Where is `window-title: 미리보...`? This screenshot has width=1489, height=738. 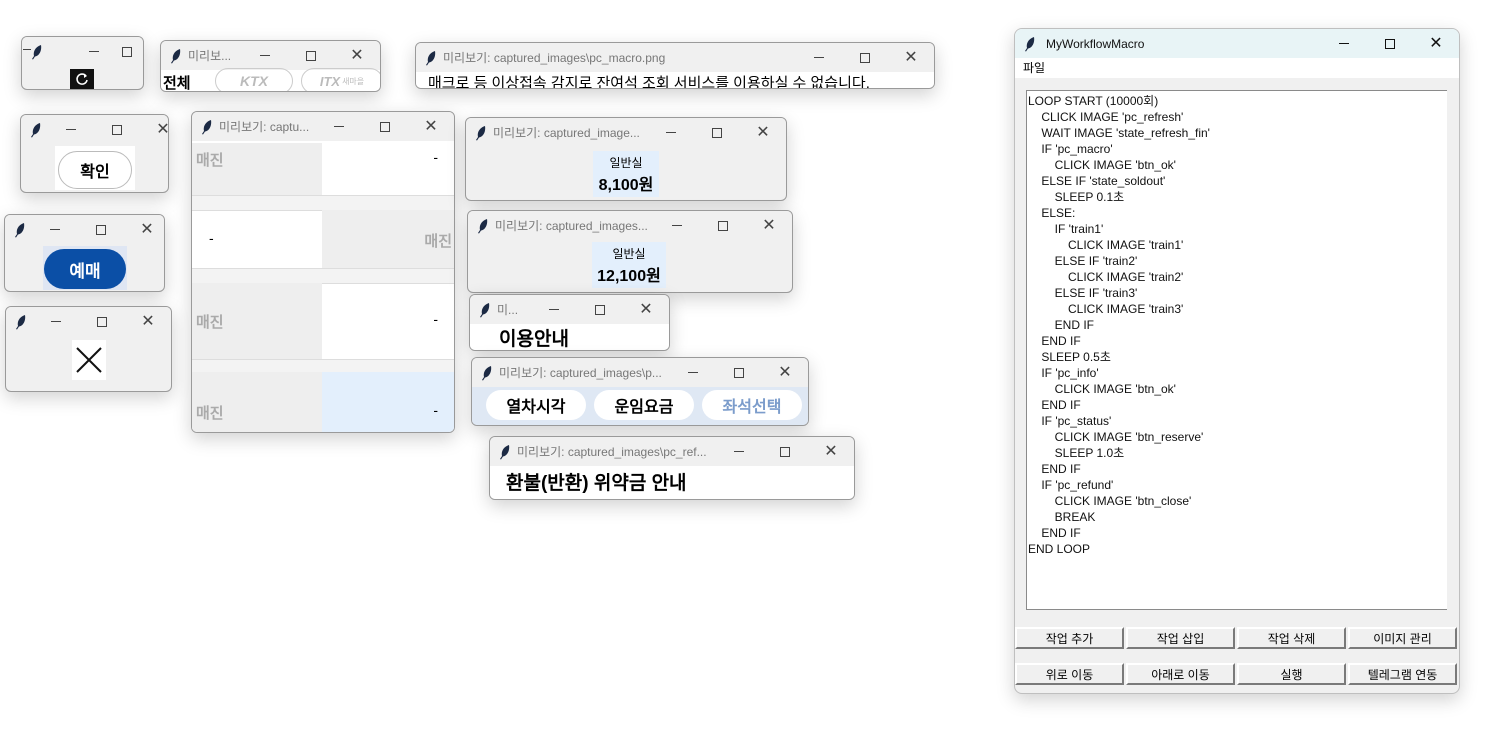 window-title: 미리보... is located at coordinates (210, 56).